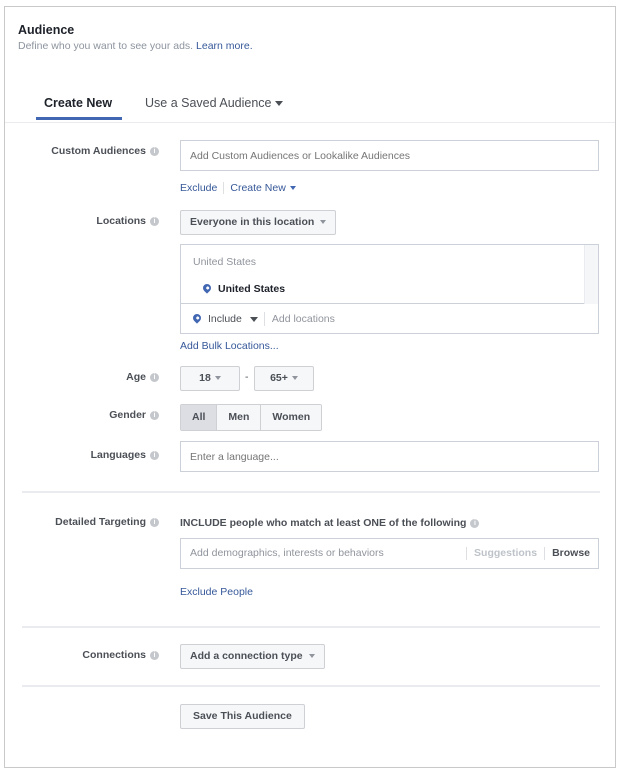 This screenshot has width=620, height=774. I want to click on add-locations-input: Add locations, so click(303, 319).